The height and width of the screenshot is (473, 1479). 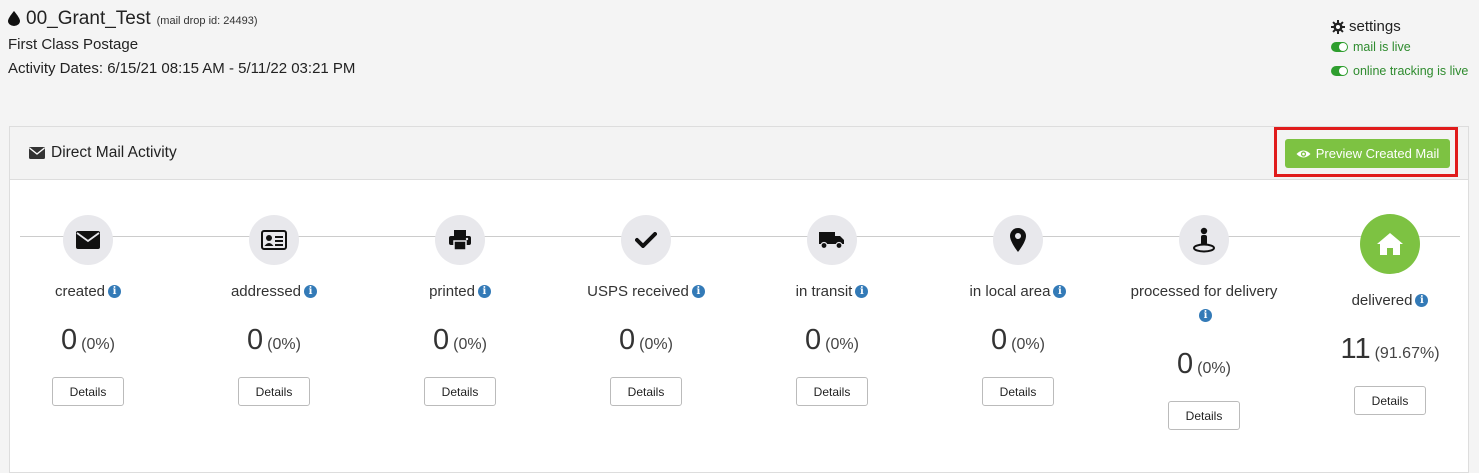 I want to click on water-drop-icon, so click(x=14, y=18).